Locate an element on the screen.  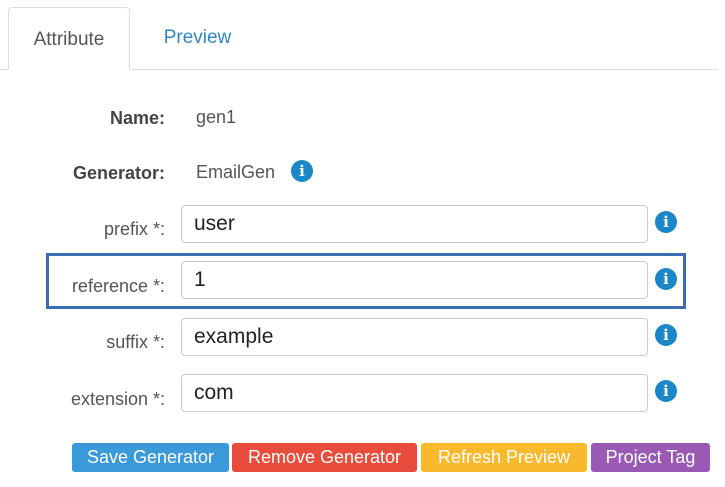
generator-value: EmailGen is located at coordinates (236, 172).